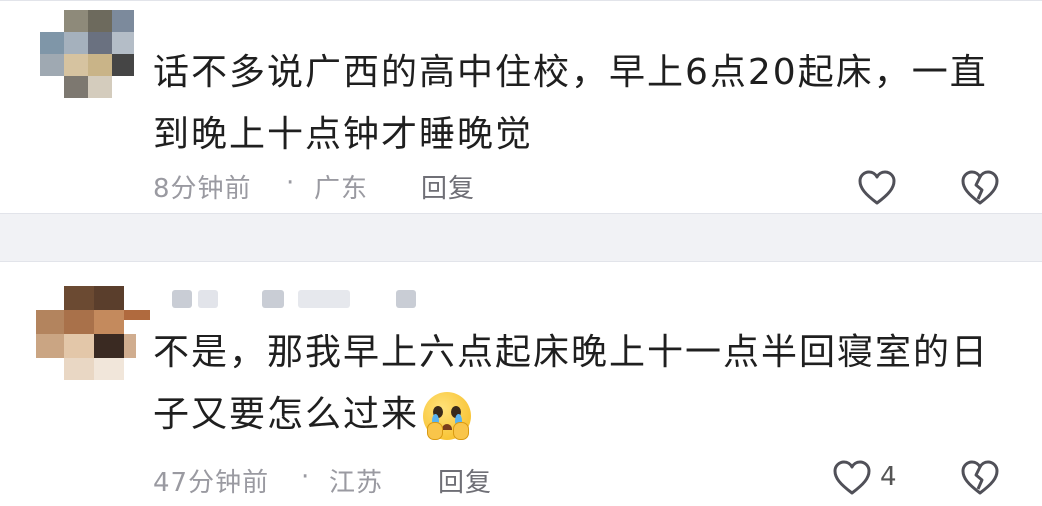 The height and width of the screenshot is (506, 1042). What do you see at coordinates (521, 237) in the screenshot?
I see `comment-separator` at bounding box center [521, 237].